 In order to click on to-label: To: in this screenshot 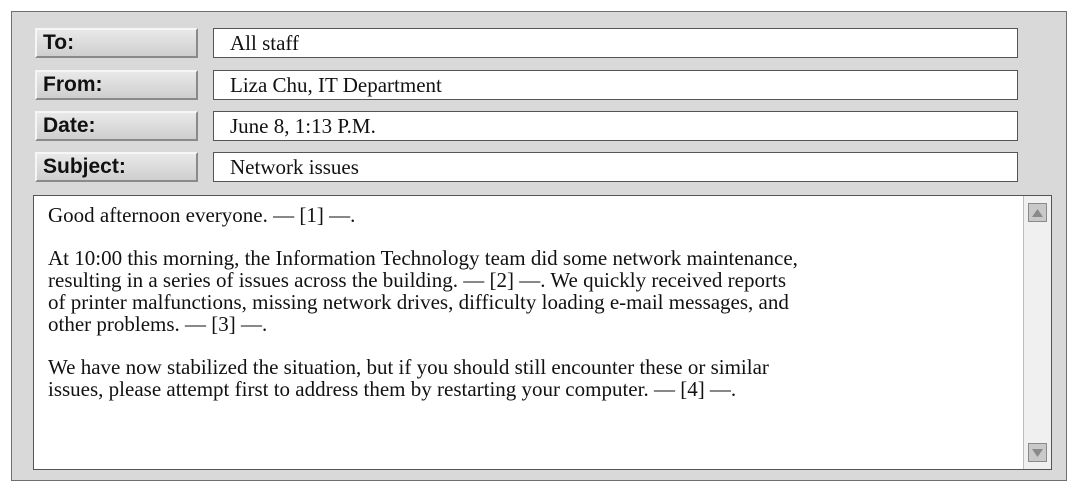, I will do `click(116, 43)`.